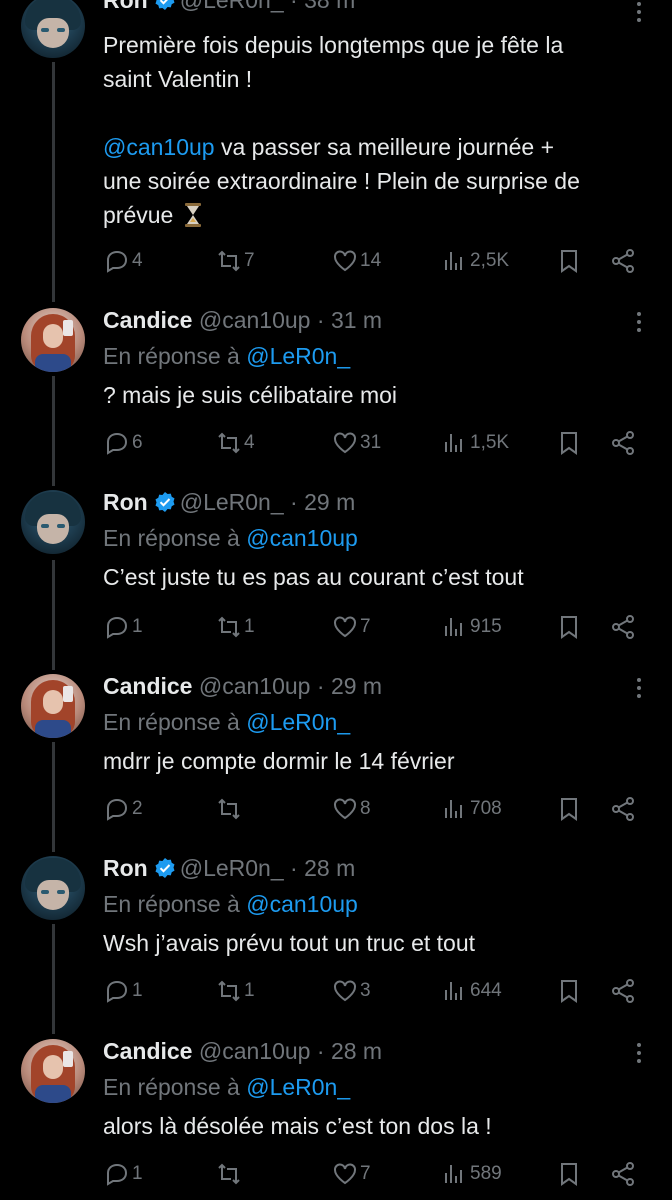 This screenshot has width=672, height=1200. I want to click on repost-button: 4, so click(235, 443).